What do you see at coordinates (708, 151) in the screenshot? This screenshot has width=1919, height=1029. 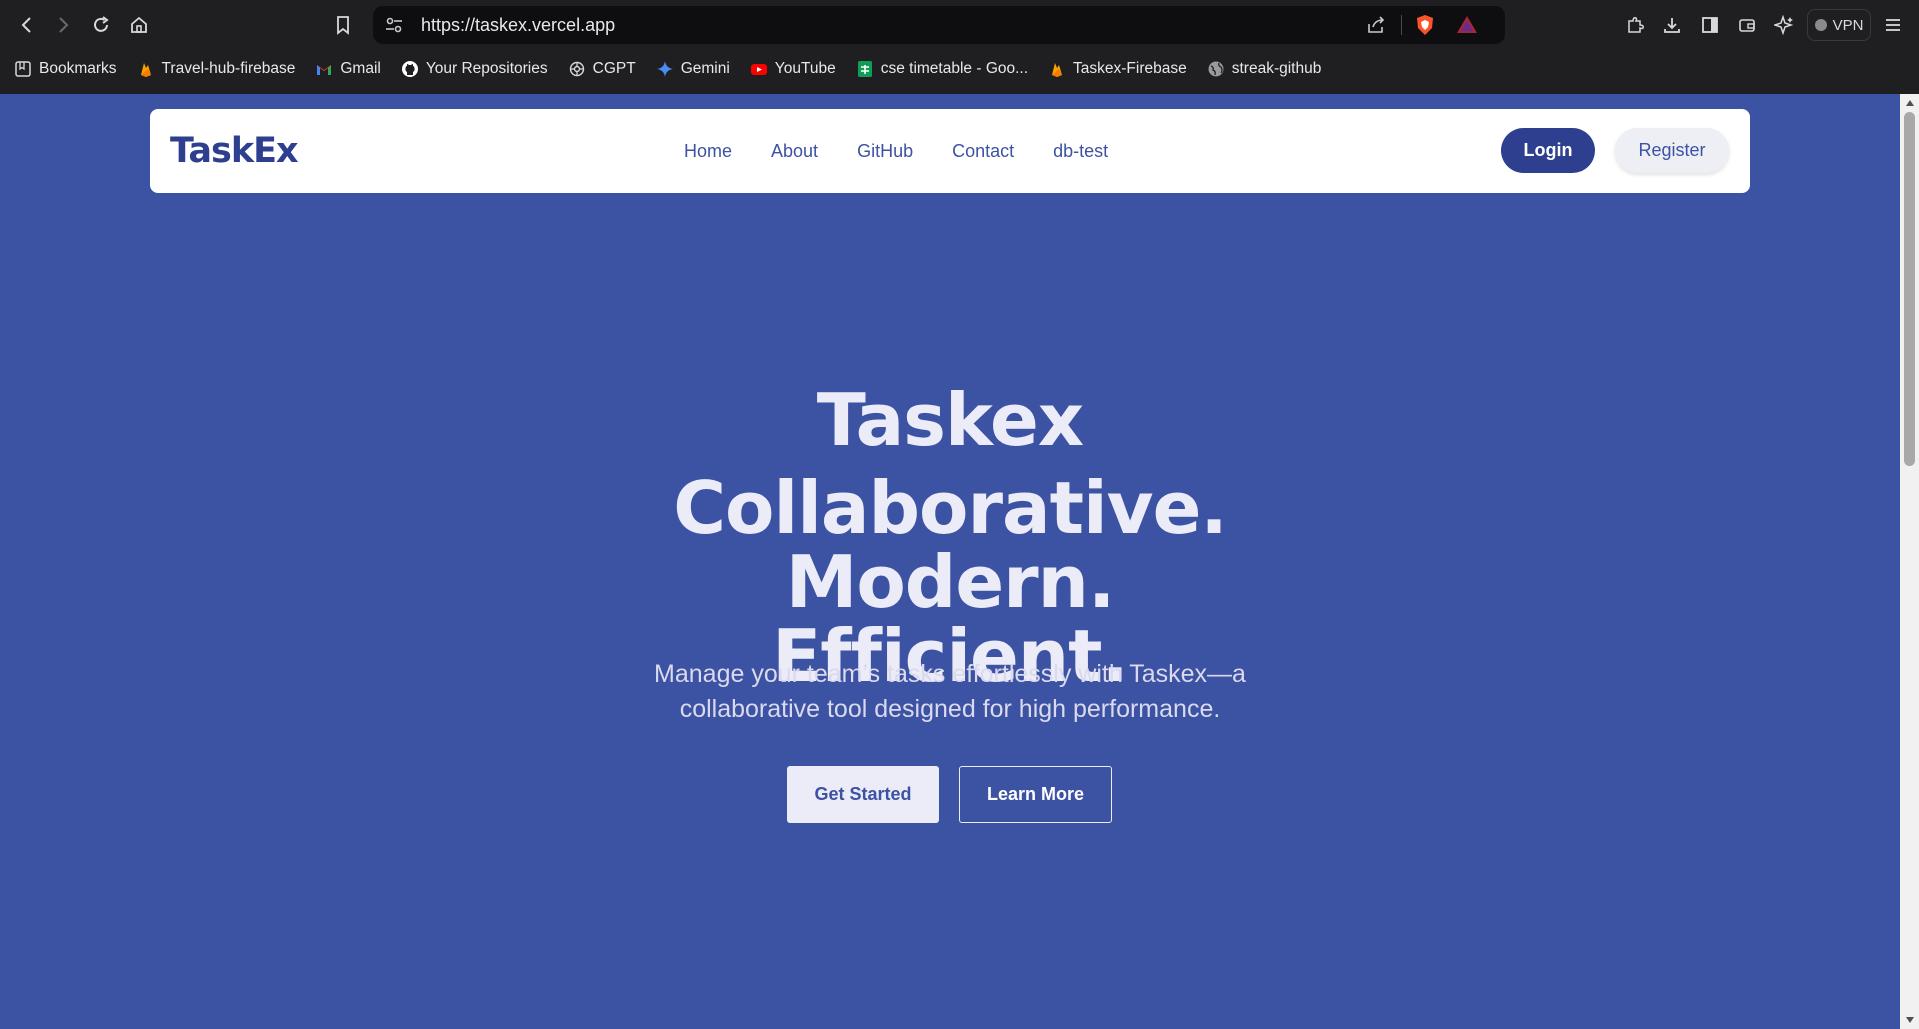 I see `nav-link-home: Home` at bounding box center [708, 151].